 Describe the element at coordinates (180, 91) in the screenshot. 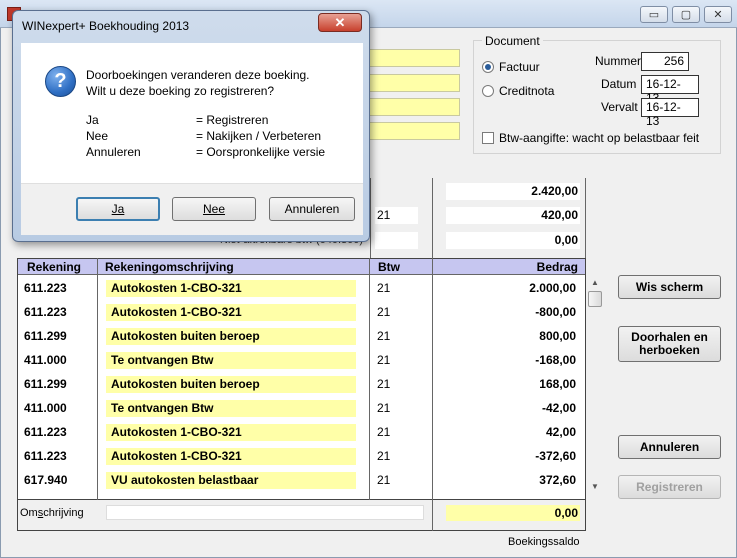

I see `dialog-message-line2: Wilt u deze boeking zo registreren?` at that location.